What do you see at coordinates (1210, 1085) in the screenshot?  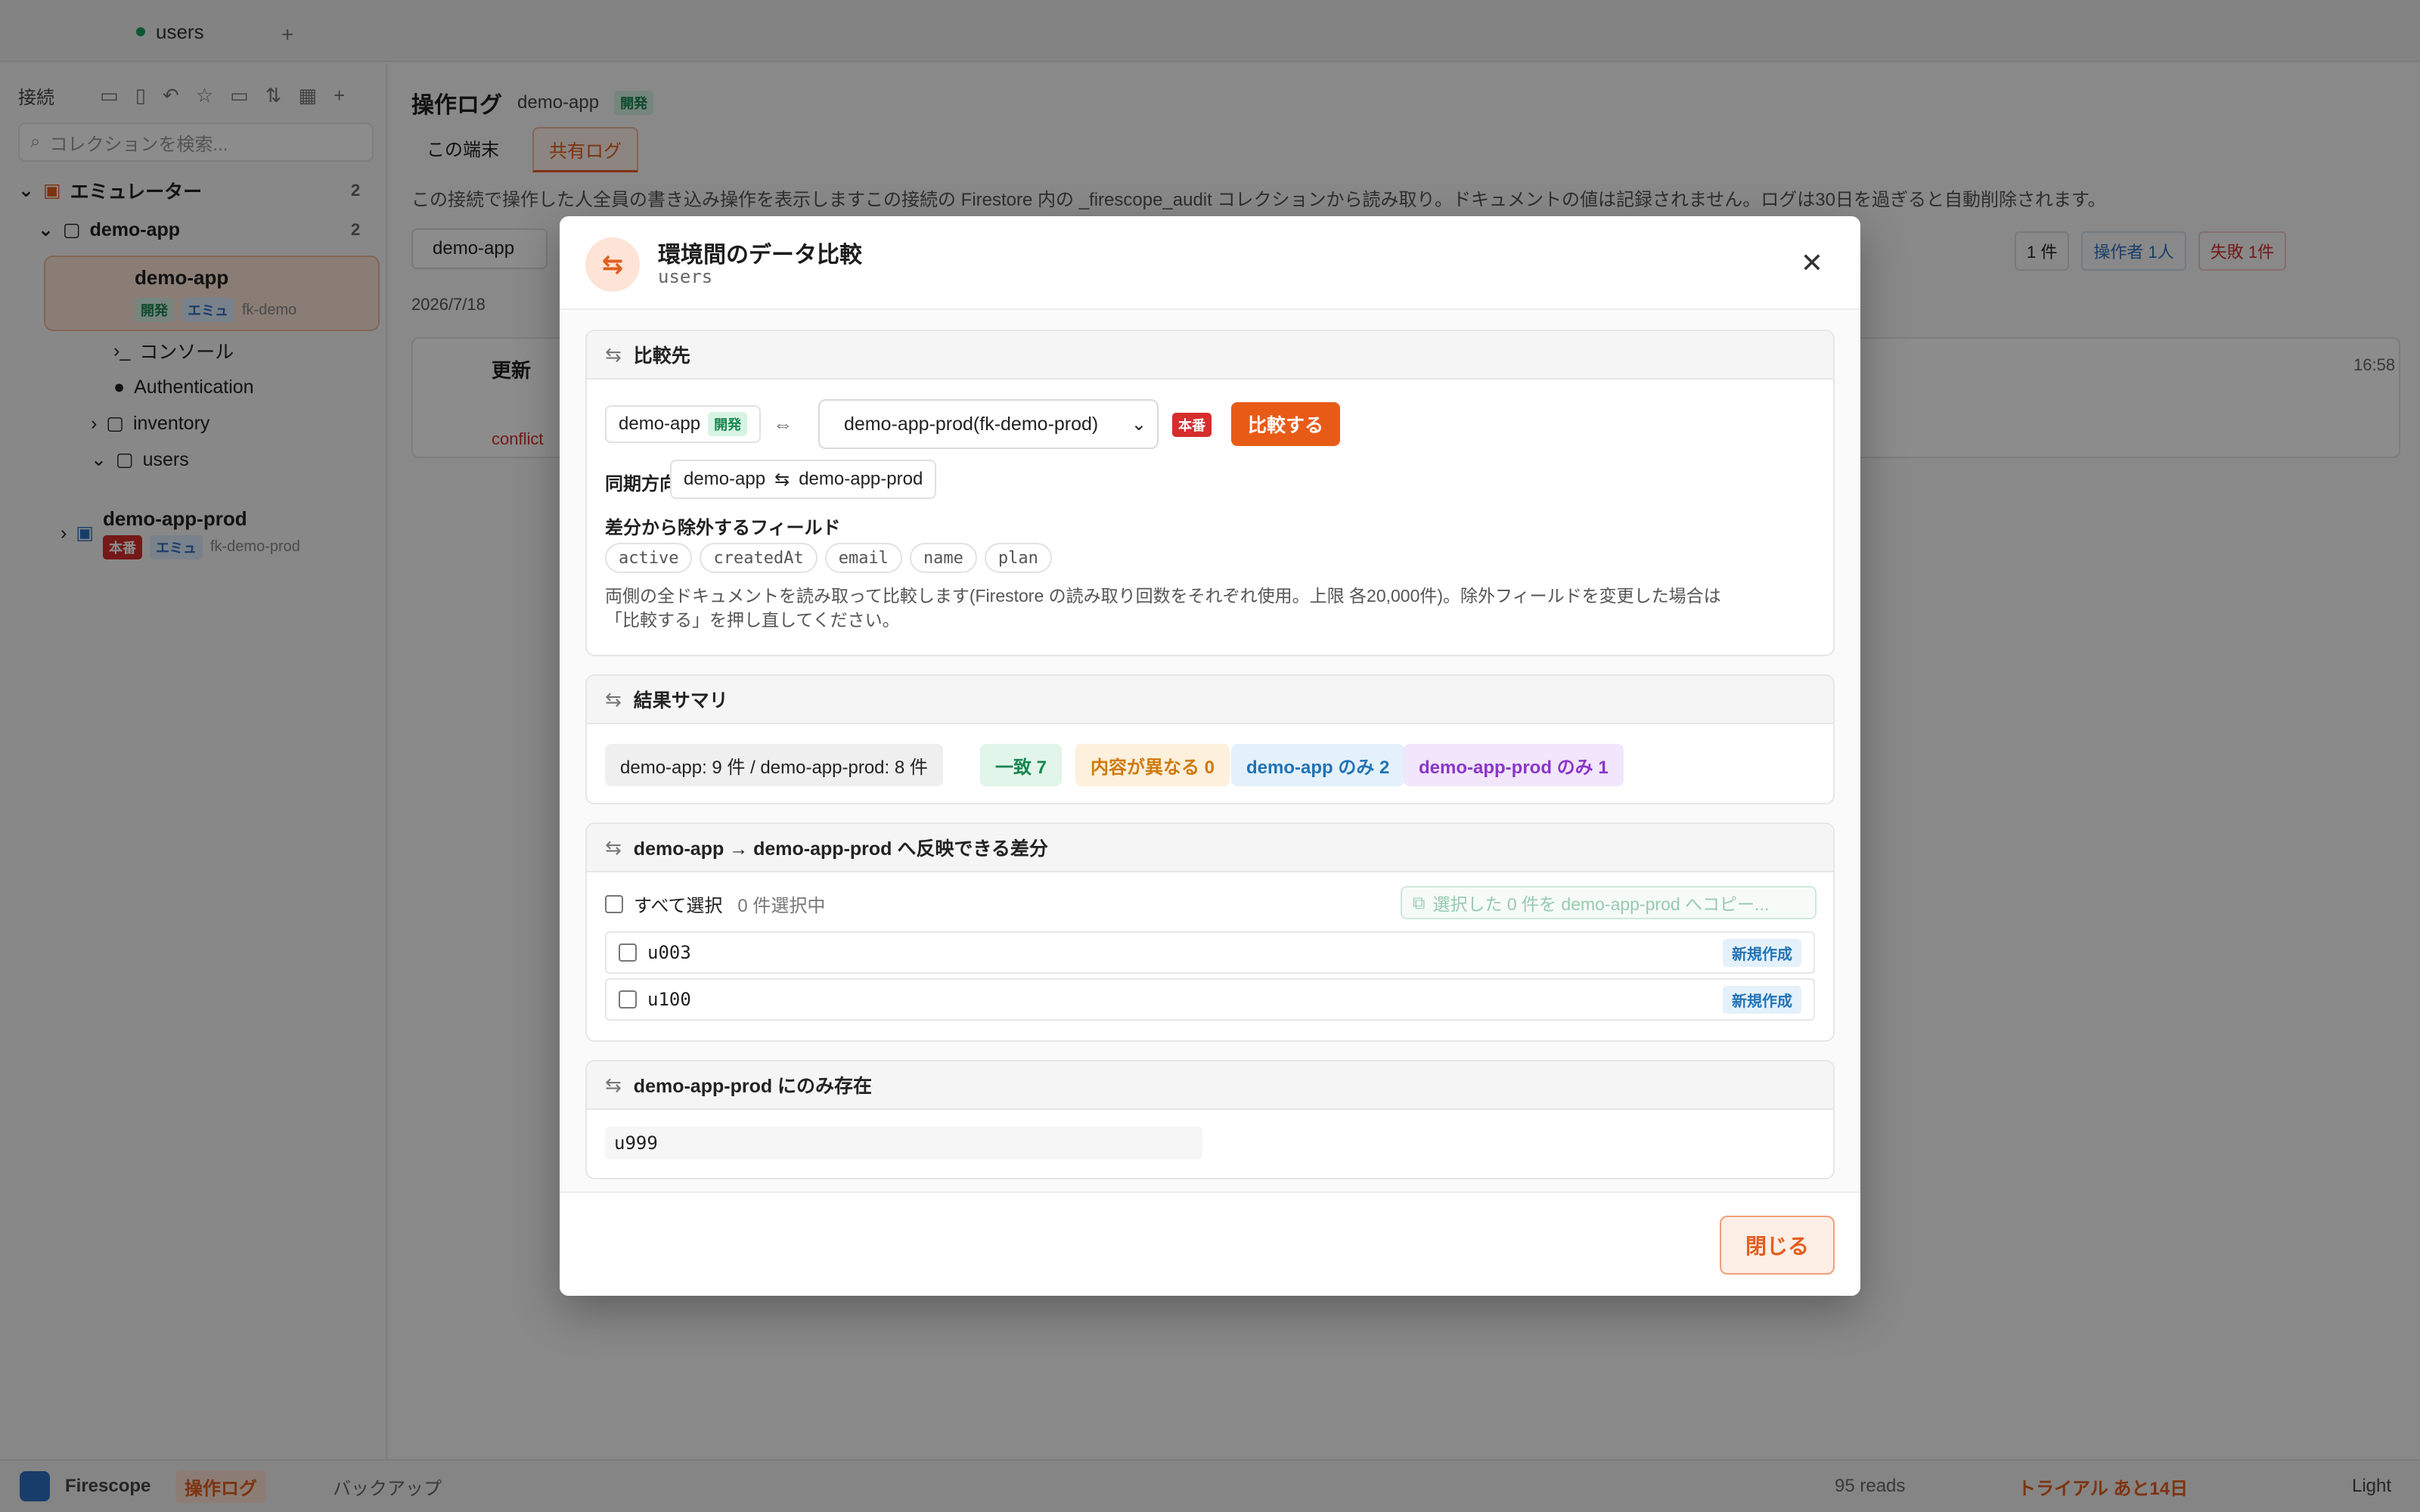 I see `section-header: ⇆ demo-app-prod にのみ存在` at bounding box center [1210, 1085].